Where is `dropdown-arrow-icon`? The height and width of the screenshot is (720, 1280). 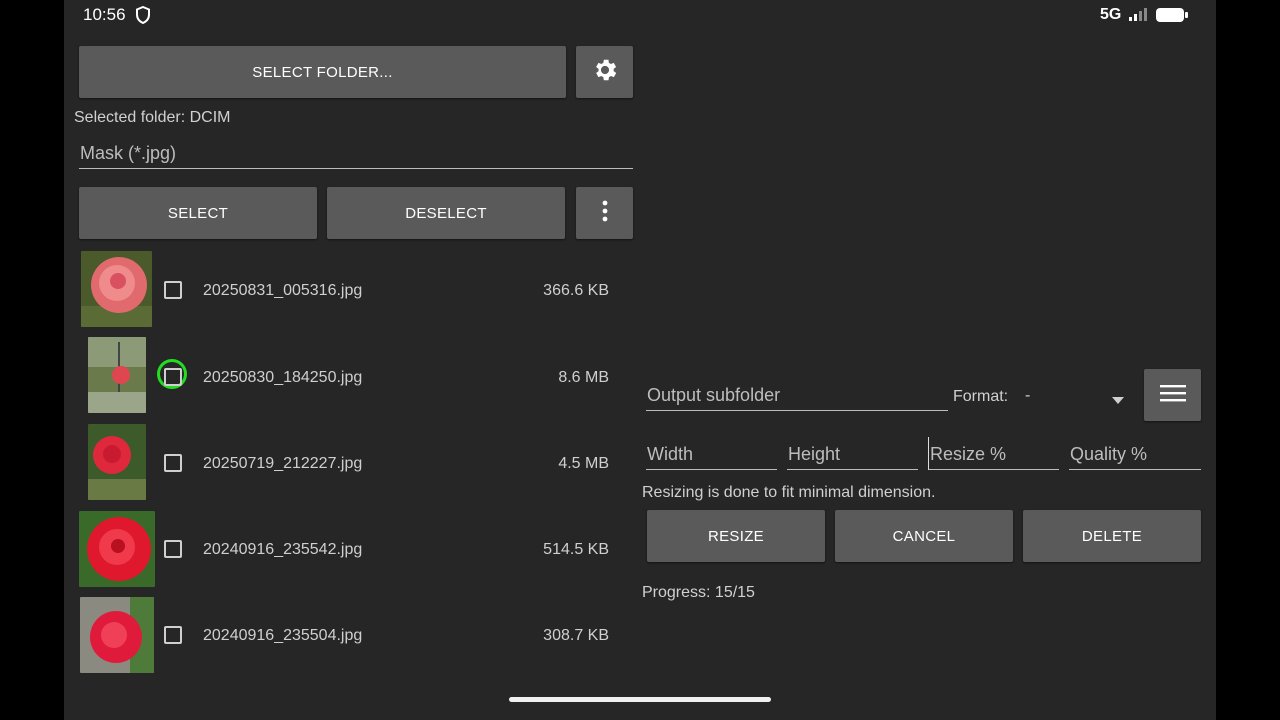 dropdown-arrow-icon is located at coordinates (1118, 401).